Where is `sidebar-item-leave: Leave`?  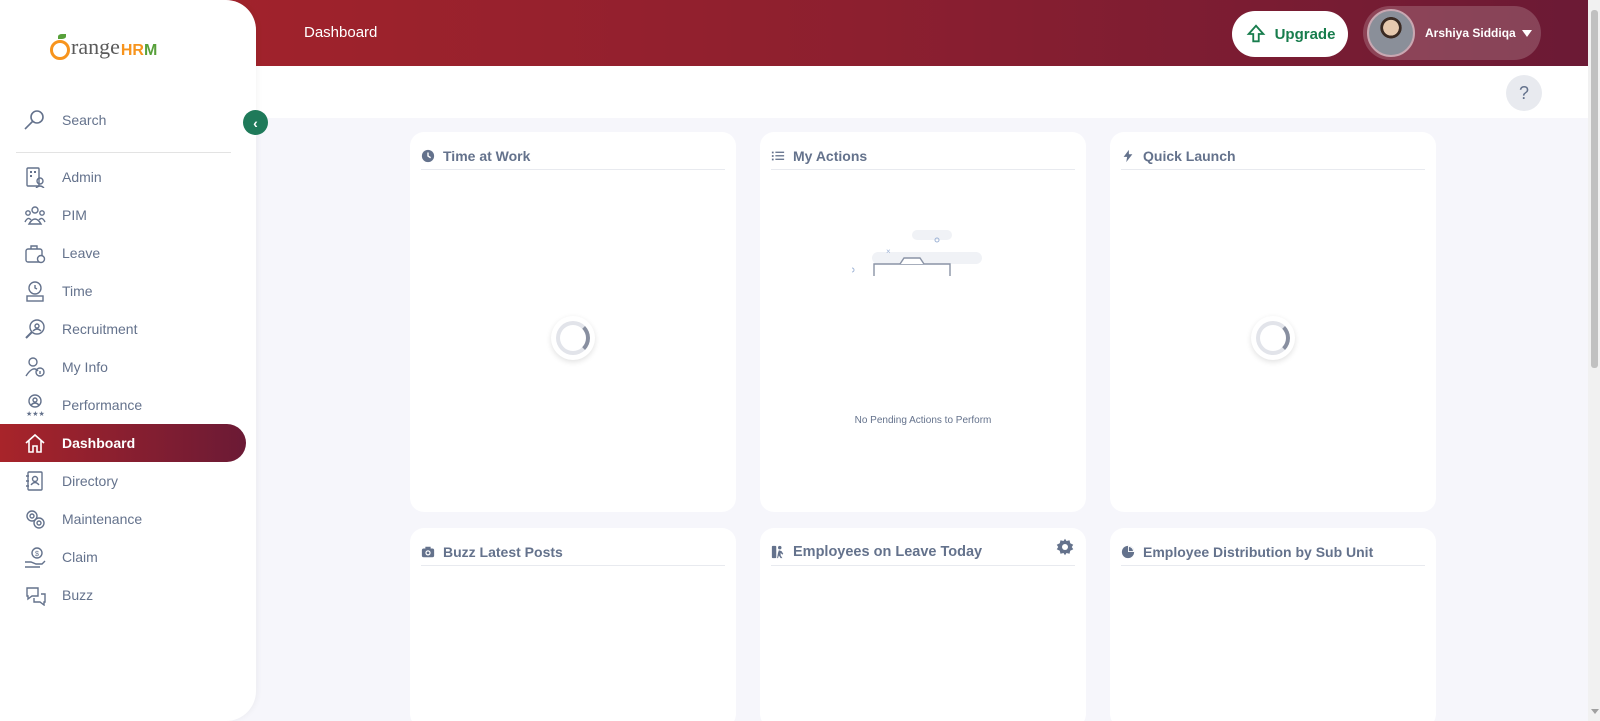
sidebar-item-leave: Leave is located at coordinates (123, 253).